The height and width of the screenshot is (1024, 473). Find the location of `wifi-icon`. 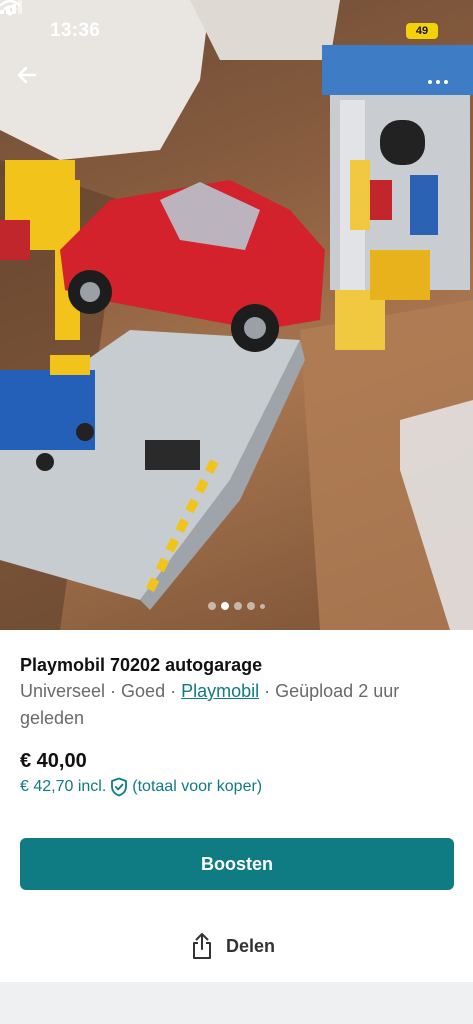

wifi-icon is located at coordinates (10, 8).